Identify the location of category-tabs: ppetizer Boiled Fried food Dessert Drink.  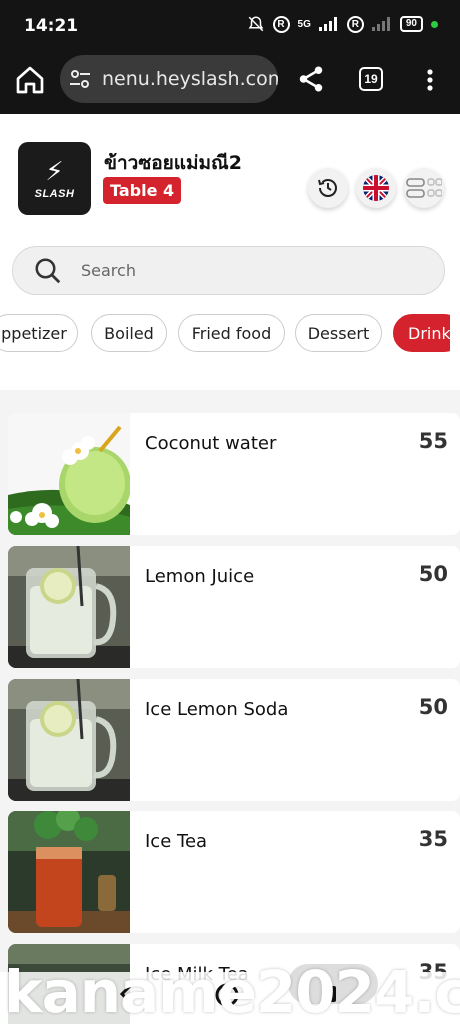
(225, 333).